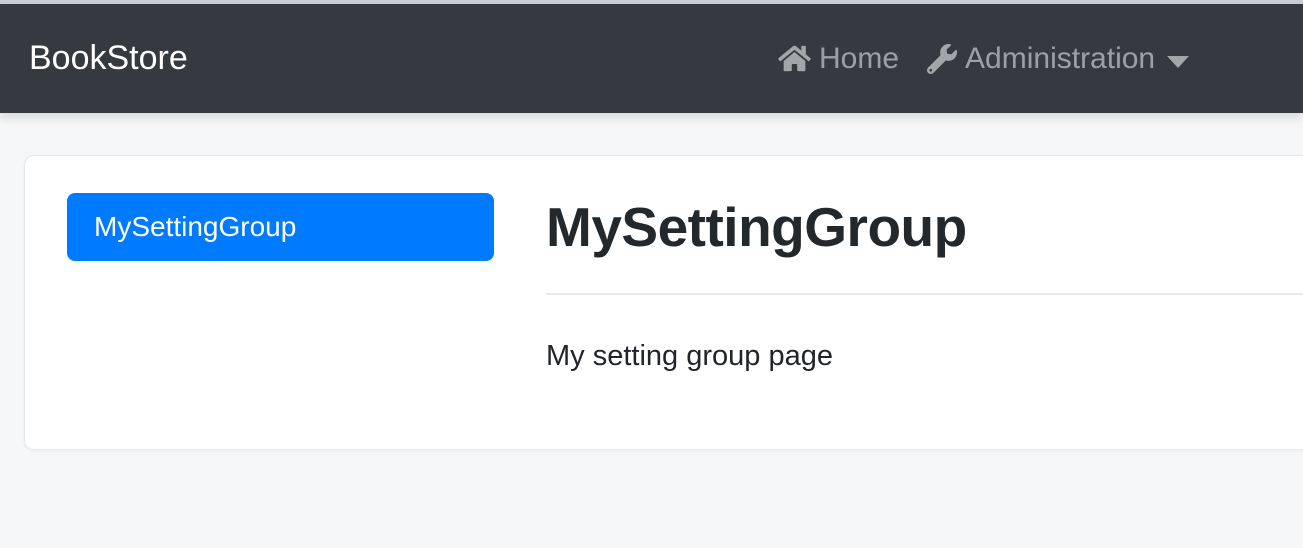  Describe the element at coordinates (794, 58) in the screenshot. I see `home-icon` at that location.